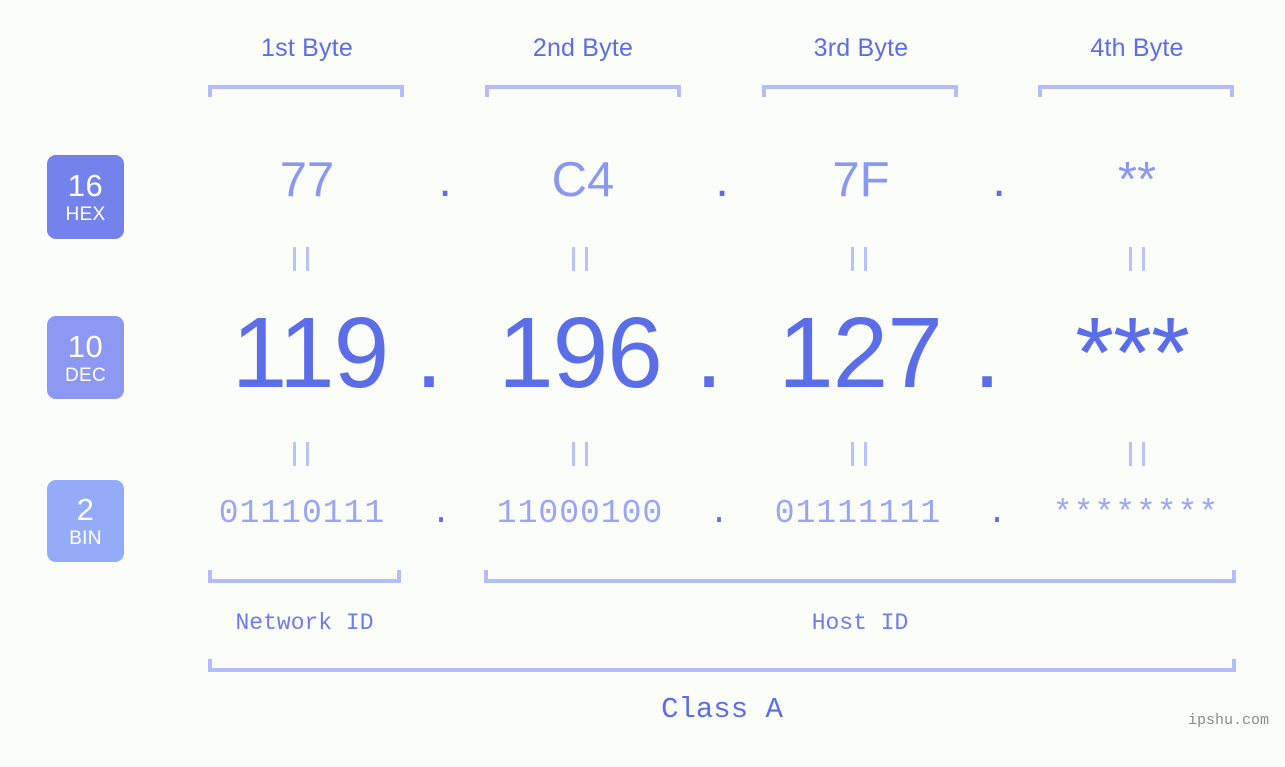 The image size is (1285, 767). I want to click on hex-byte-3: 7F, so click(861, 180).